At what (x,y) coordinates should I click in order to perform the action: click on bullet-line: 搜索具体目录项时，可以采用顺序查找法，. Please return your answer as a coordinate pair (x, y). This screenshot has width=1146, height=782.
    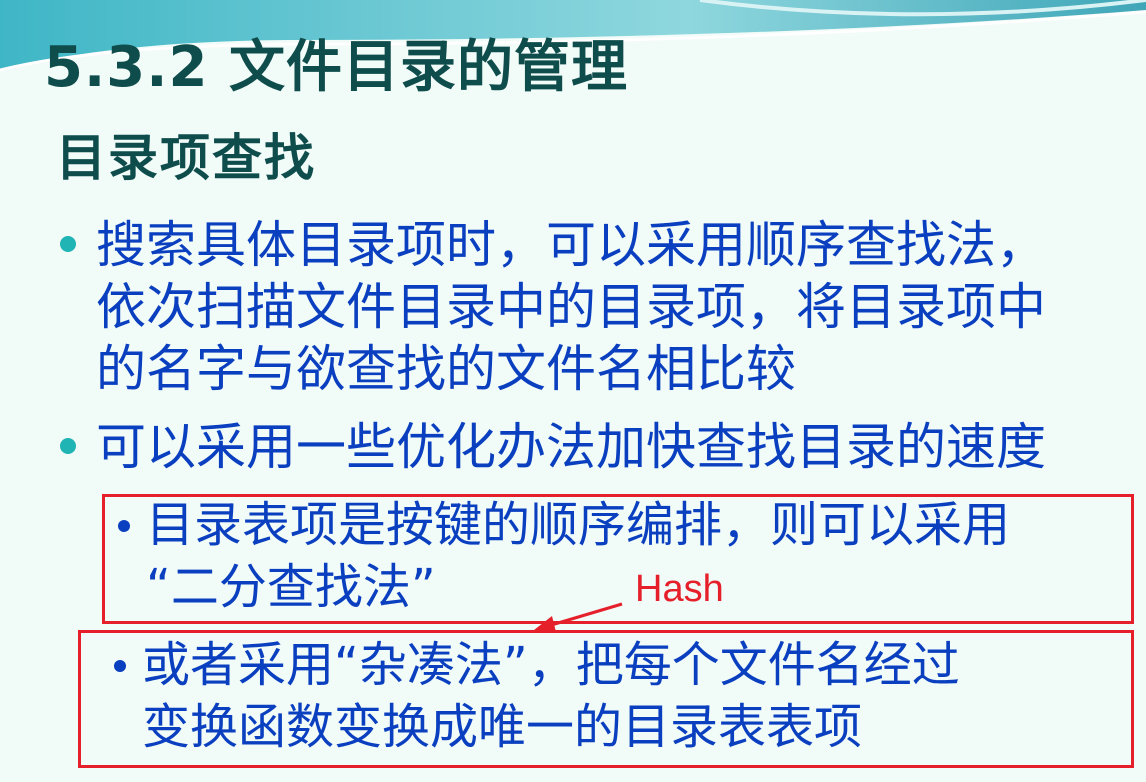
    Looking at the image, I should click on (571, 245).